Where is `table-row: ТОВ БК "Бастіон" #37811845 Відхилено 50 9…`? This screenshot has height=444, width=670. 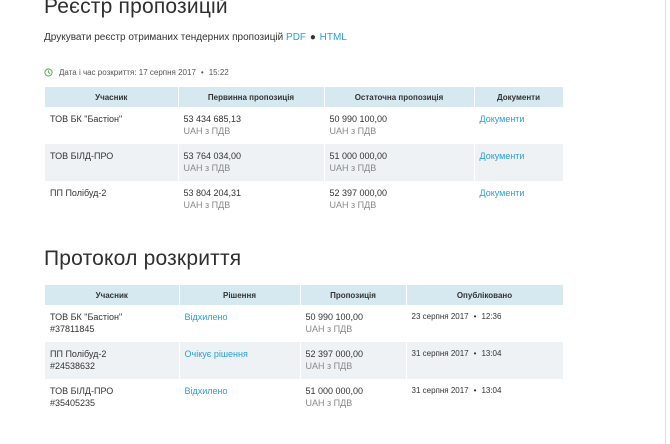 table-row: ТОВ БК "Бастіон" #37811845 Відхилено 50 9… is located at coordinates (304, 323).